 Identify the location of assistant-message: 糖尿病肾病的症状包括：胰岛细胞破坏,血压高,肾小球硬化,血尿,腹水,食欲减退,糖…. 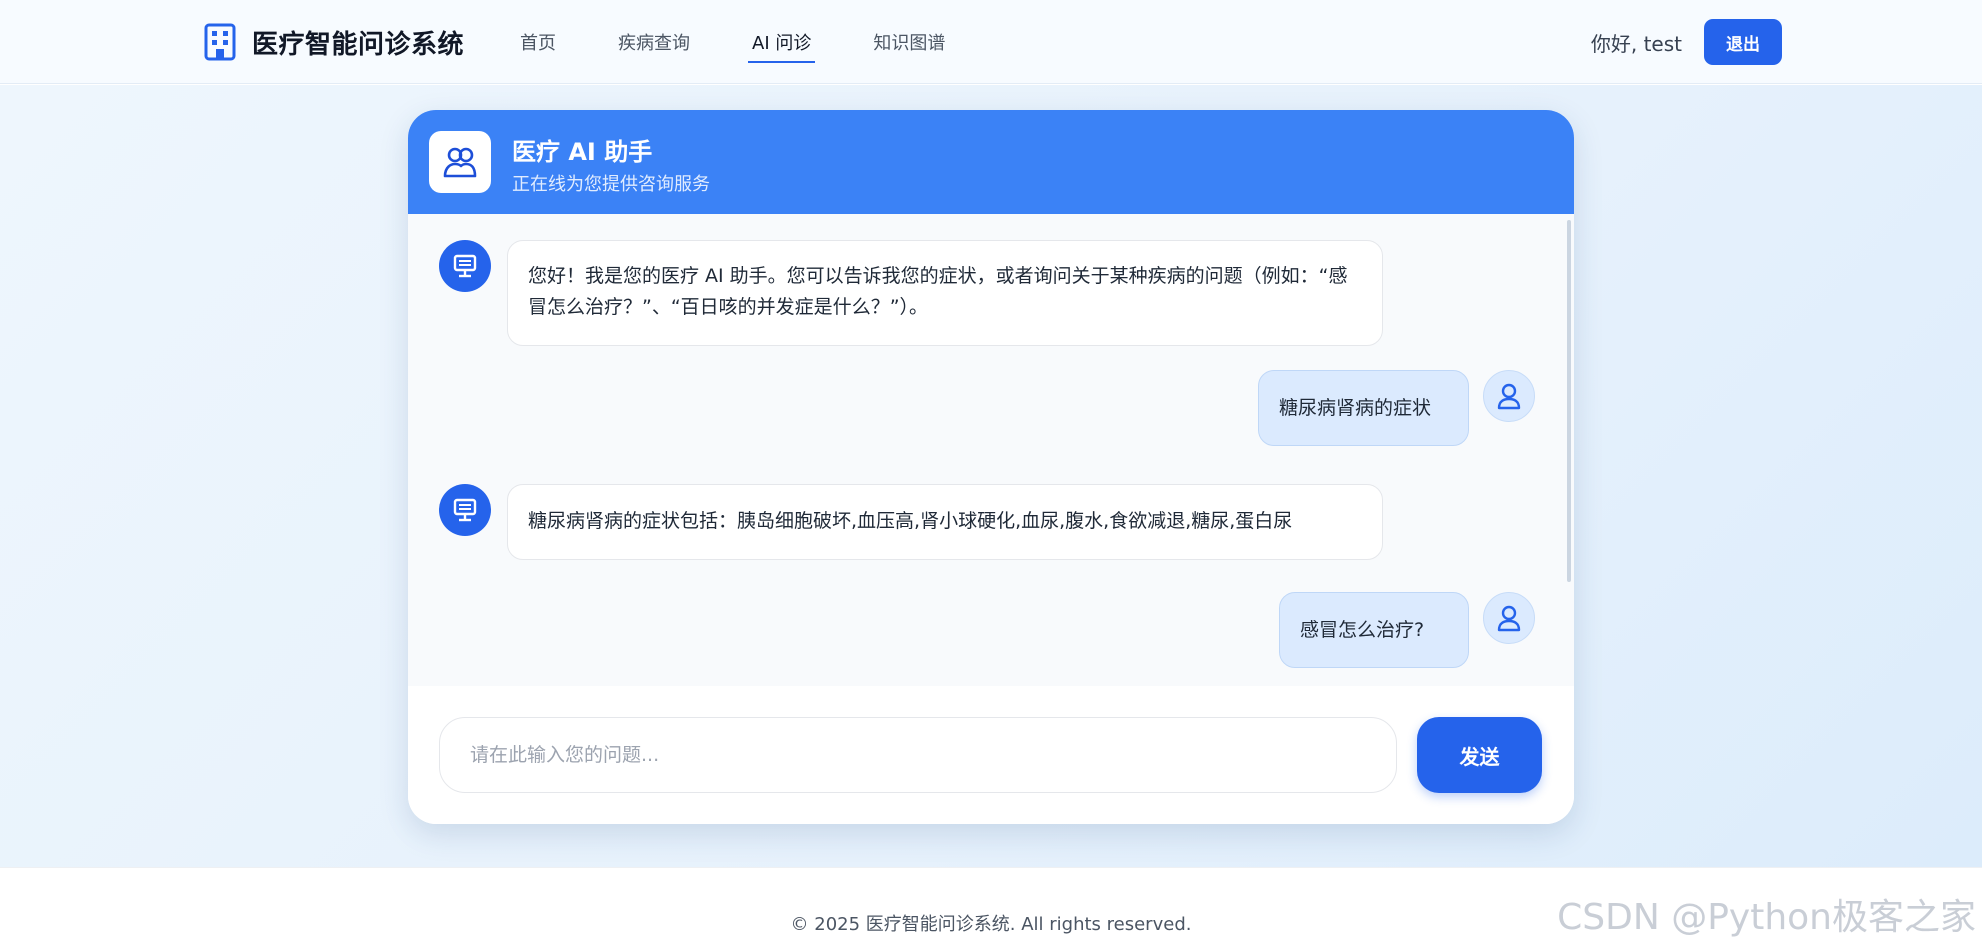
(945, 522).